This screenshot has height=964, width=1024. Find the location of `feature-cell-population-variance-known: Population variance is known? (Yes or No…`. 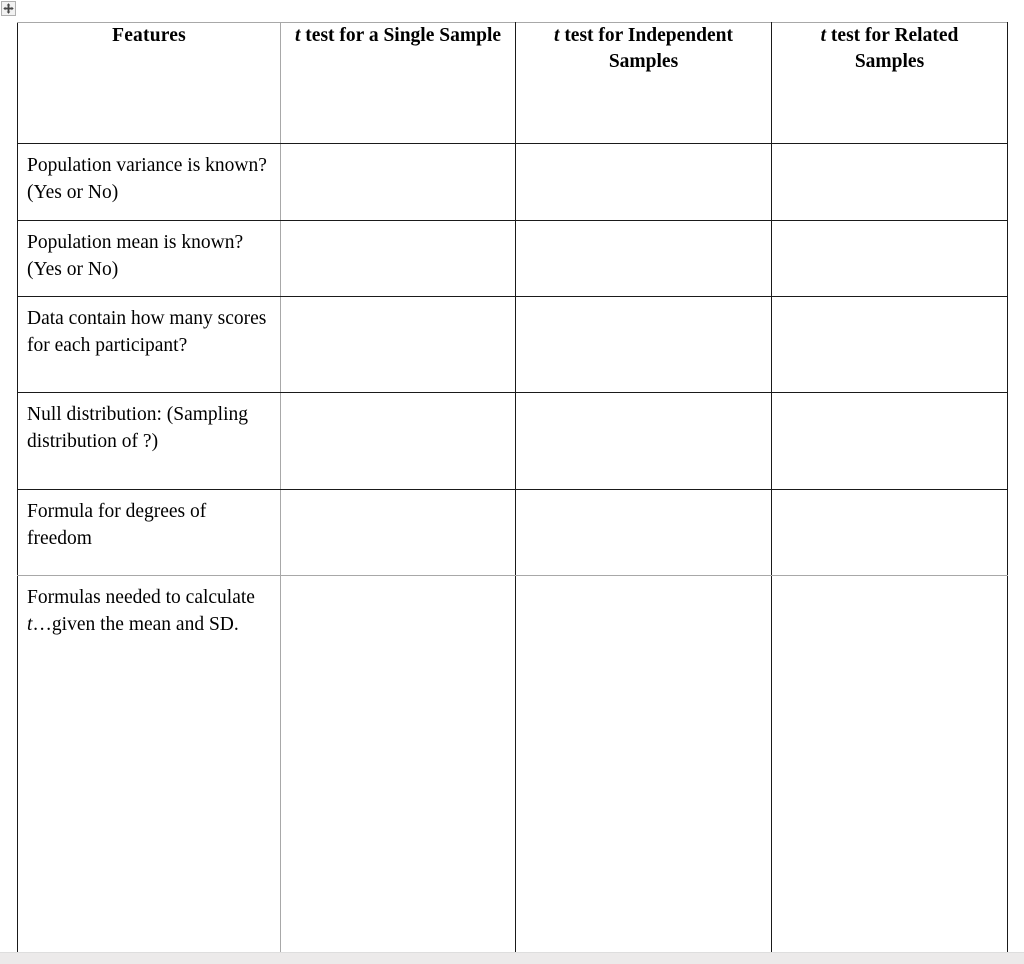

feature-cell-population-variance-known: Population variance is known? (Yes or No… is located at coordinates (149, 182).